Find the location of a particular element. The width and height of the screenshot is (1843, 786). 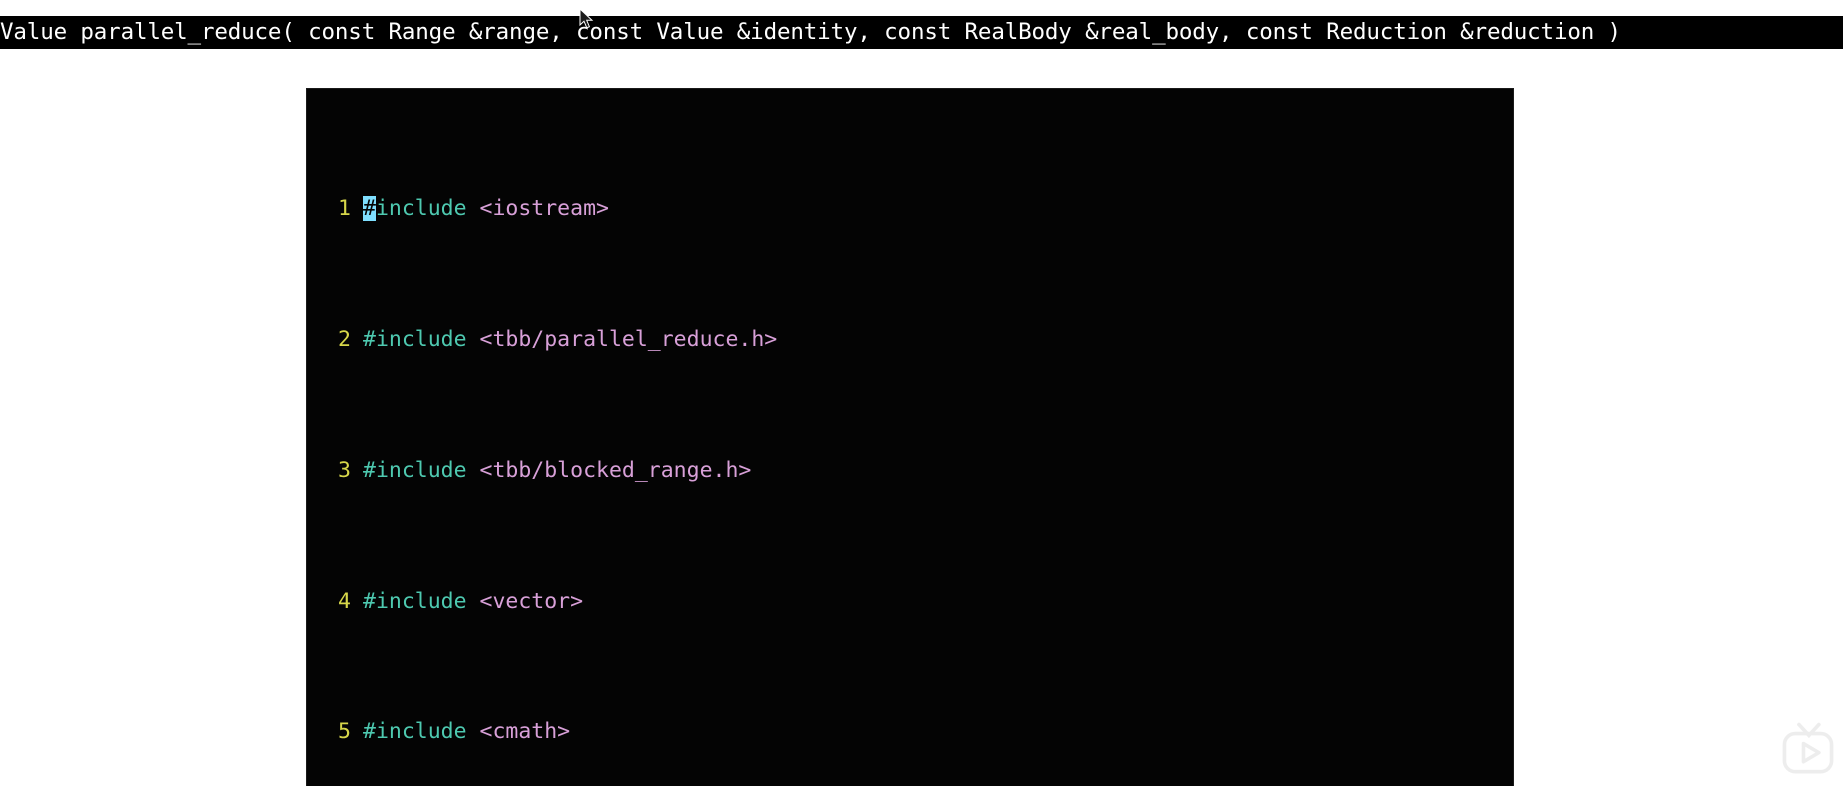

line-number: 2 is located at coordinates (344, 339).